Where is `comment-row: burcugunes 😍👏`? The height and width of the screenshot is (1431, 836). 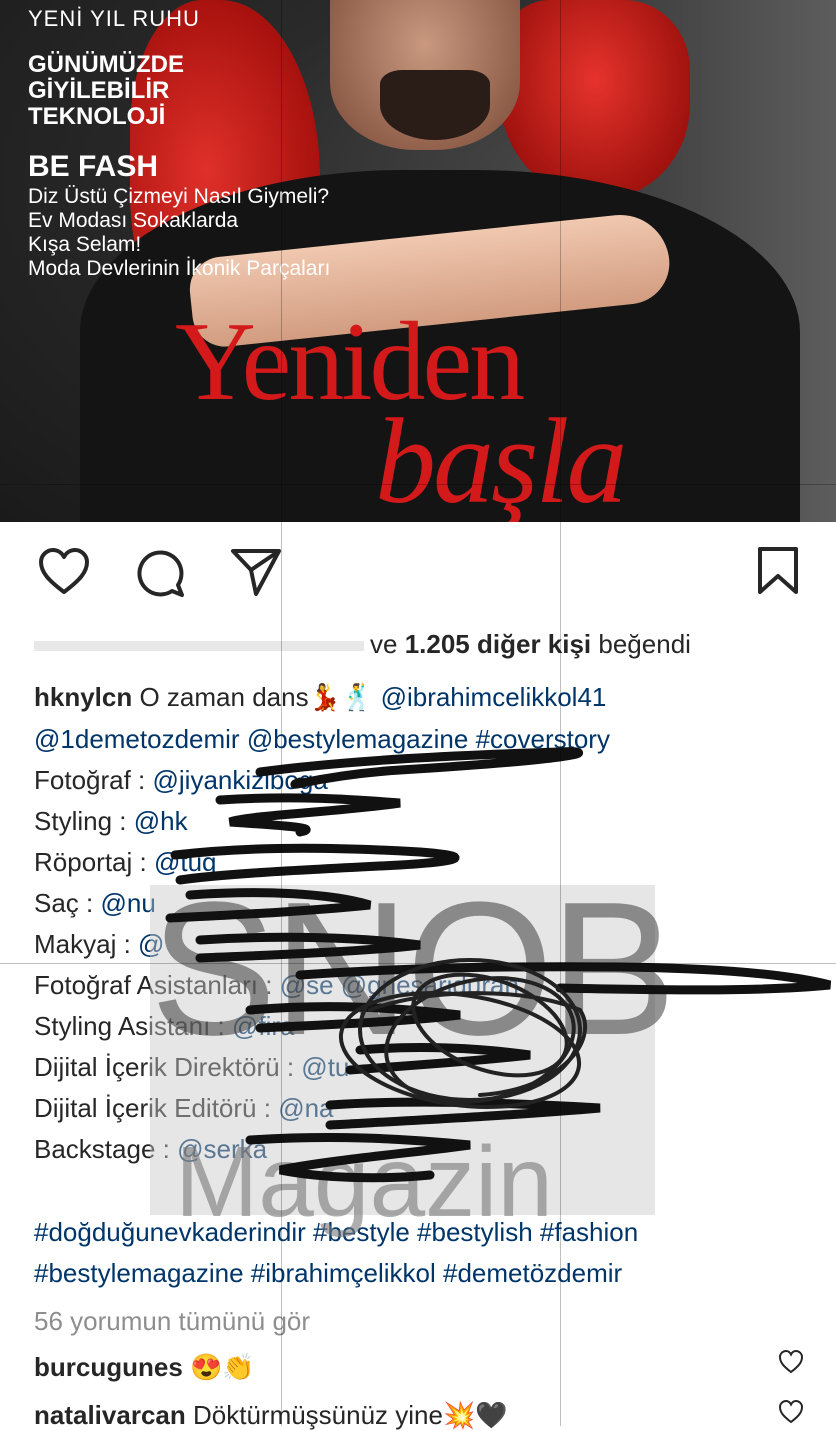
comment-row: burcugunes 😍👏 is located at coordinates (144, 1367).